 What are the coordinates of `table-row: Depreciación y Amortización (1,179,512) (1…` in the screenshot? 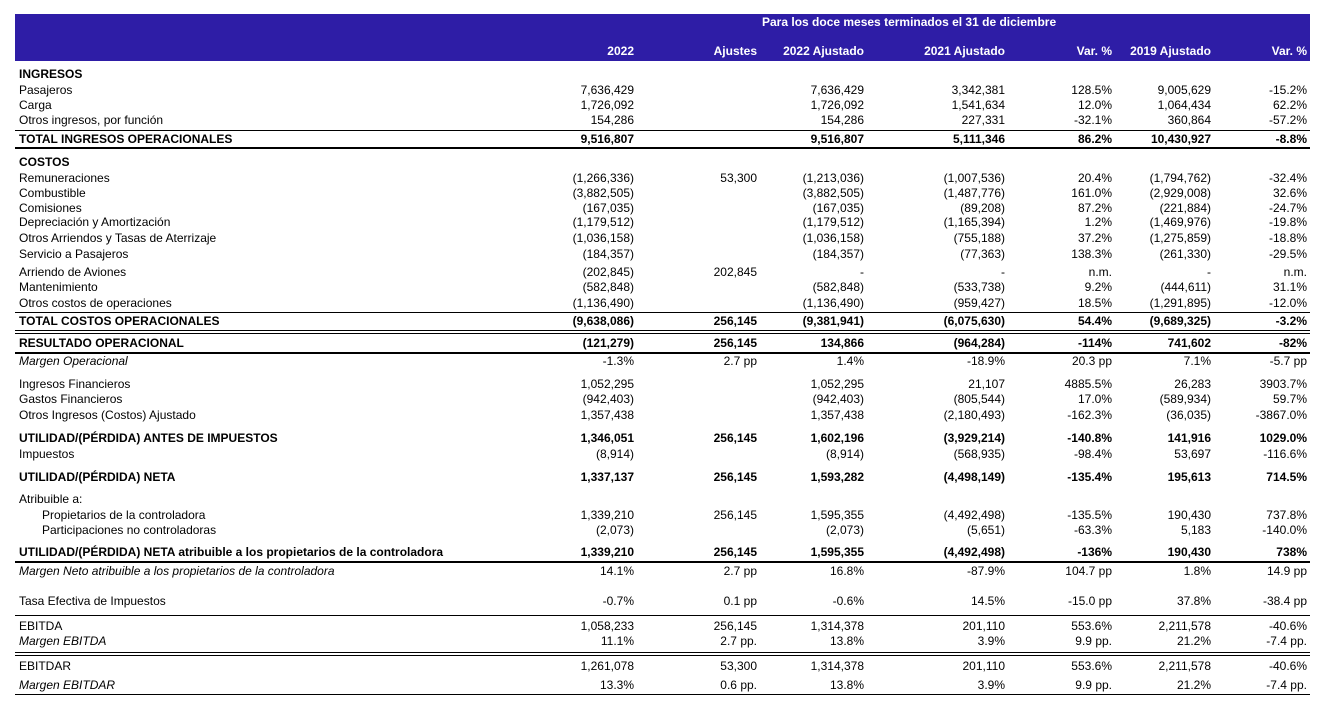 It's located at (662, 223).